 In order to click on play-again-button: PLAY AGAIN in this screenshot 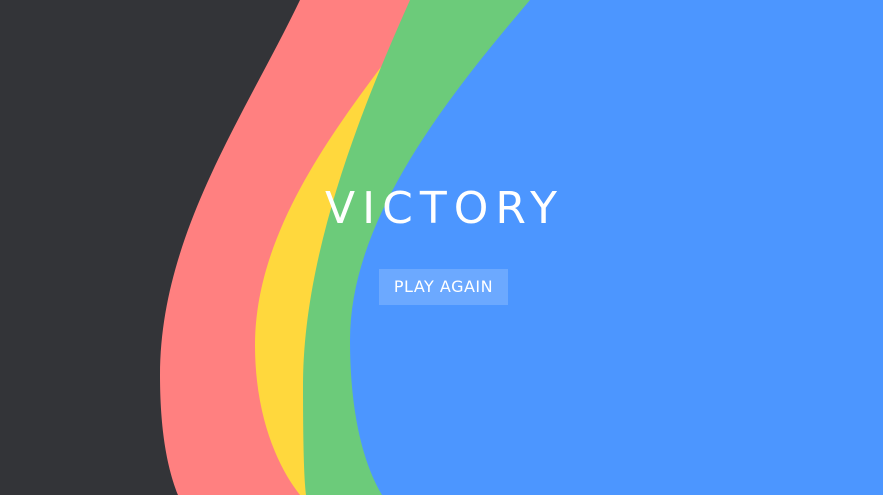, I will do `click(443, 287)`.